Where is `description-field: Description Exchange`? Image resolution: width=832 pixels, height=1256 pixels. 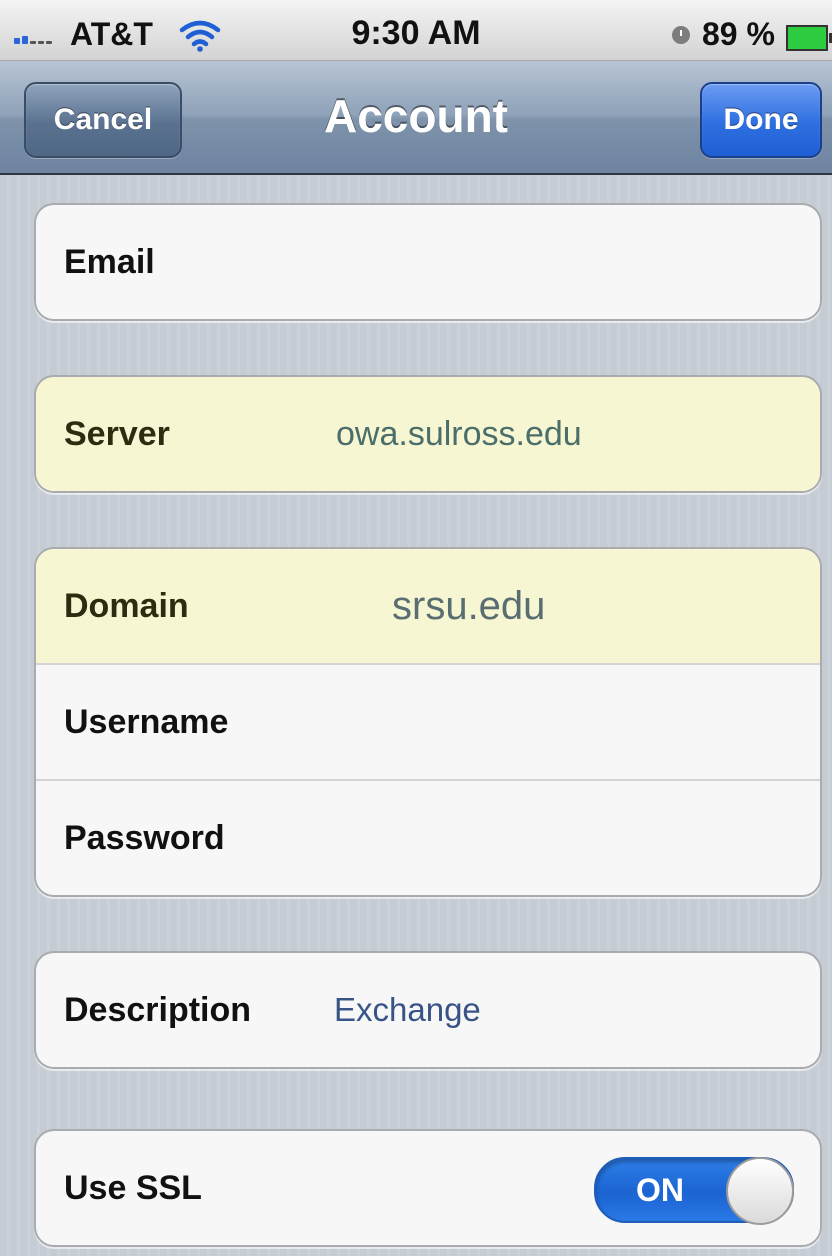 description-field: Description Exchange is located at coordinates (428, 1010).